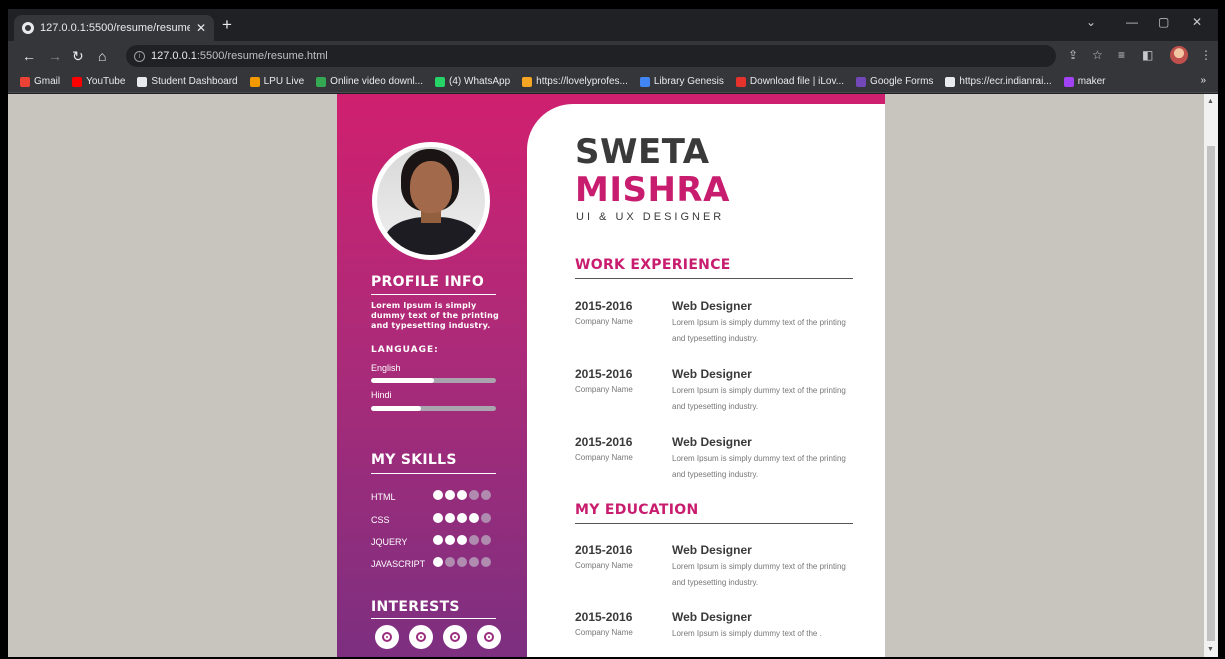 The height and width of the screenshot is (659, 1225). Describe the element at coordinates (1210, 101) in the screenshot. I see `scroll-up-icon: ▲` at that location.